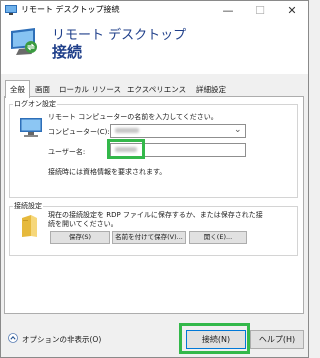 The width and height of the screenshot is (320, 358). Describe the element at coordinates (35, 104) in the screenshot. I see `logon-settings-label: ログオン設定` at that location.